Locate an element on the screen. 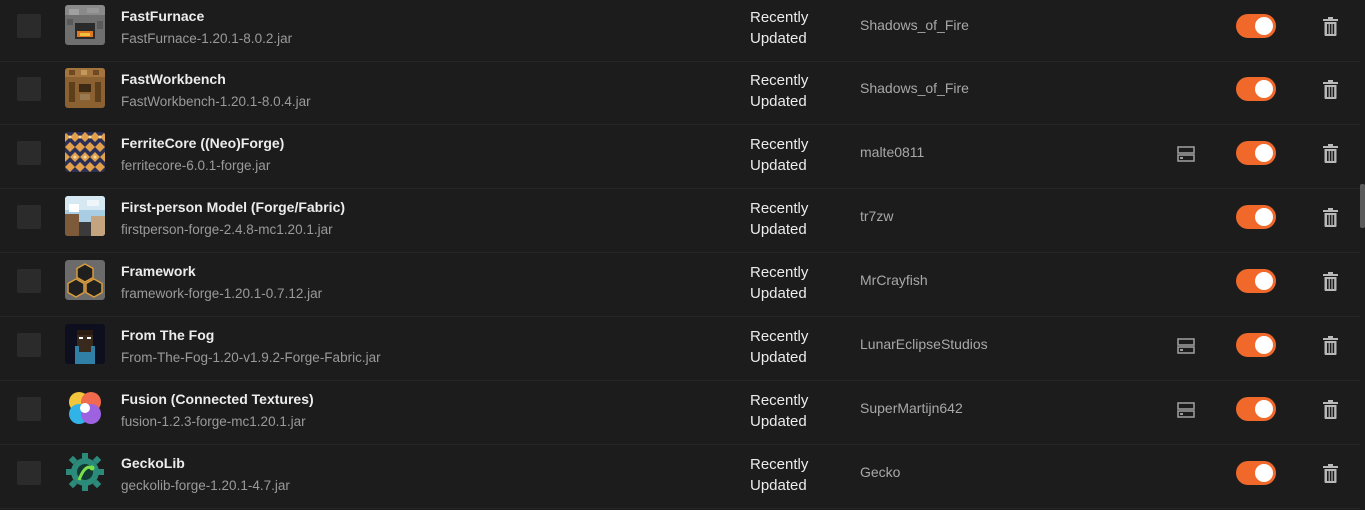  mod-author: malte0811 is located at coordinates (892, 152).